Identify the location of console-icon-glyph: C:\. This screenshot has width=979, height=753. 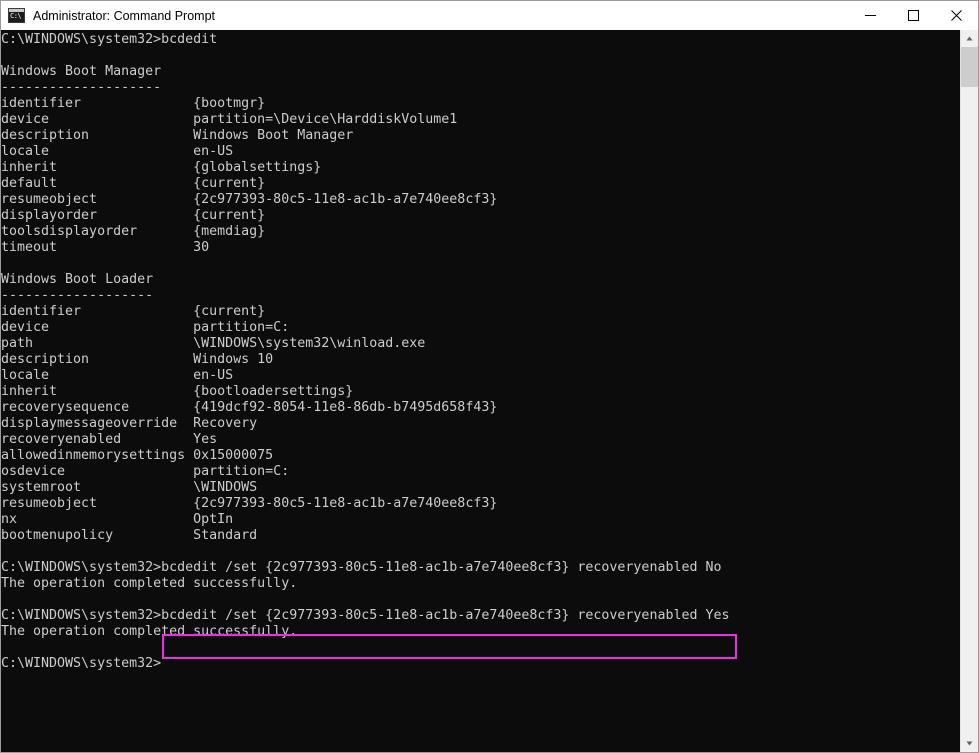
(16, 16).